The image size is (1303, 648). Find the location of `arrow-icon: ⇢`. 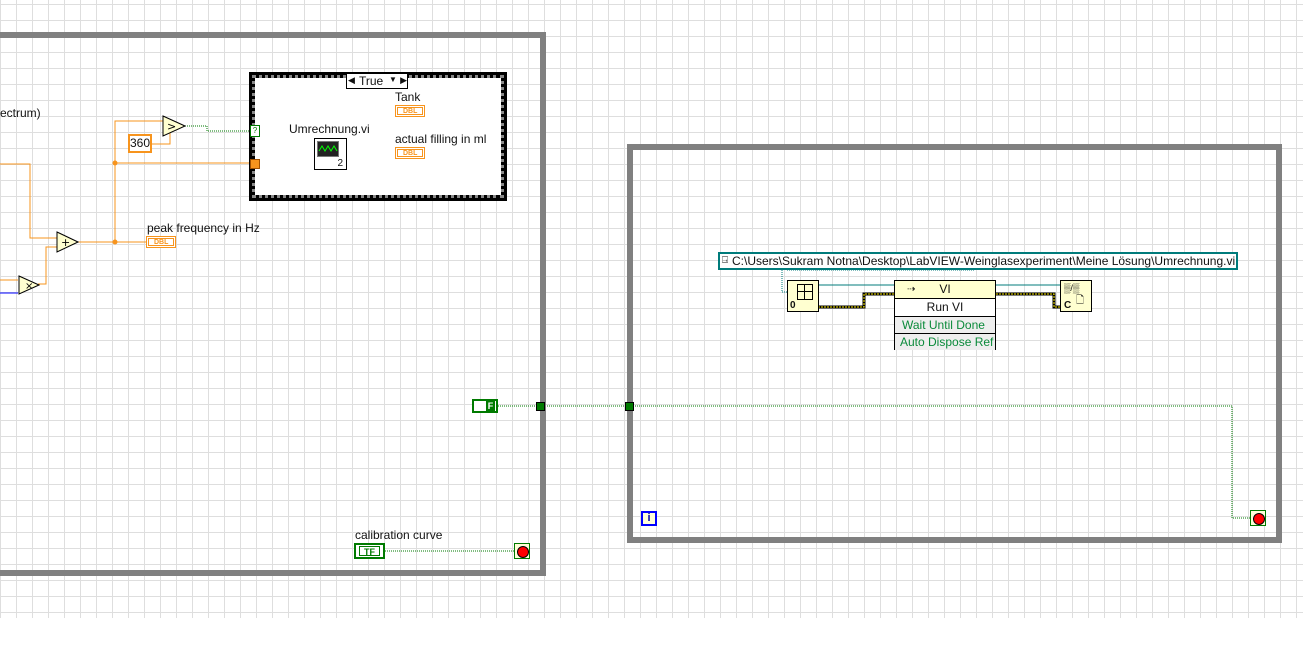

arrow-icon: ⇢ is located at coordinates (911, 289).